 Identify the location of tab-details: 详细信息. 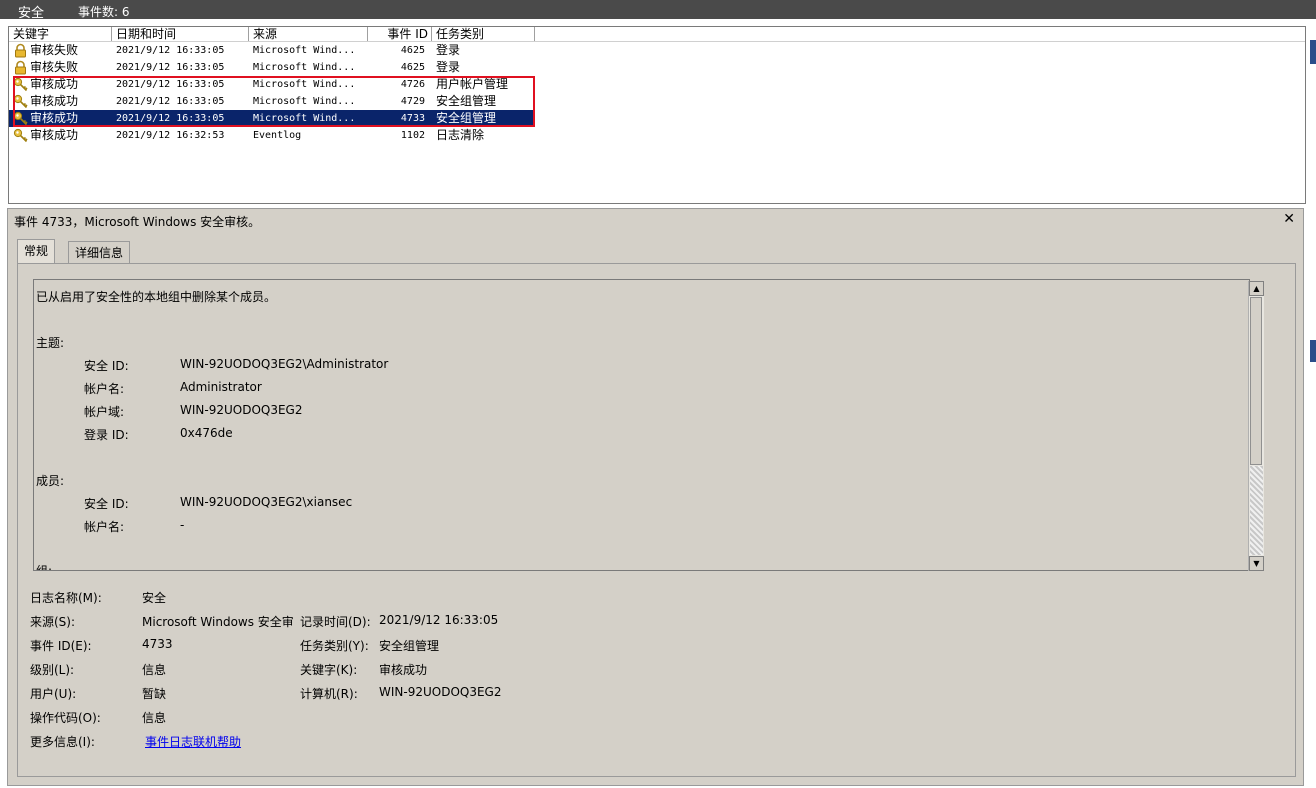
(99, 252).